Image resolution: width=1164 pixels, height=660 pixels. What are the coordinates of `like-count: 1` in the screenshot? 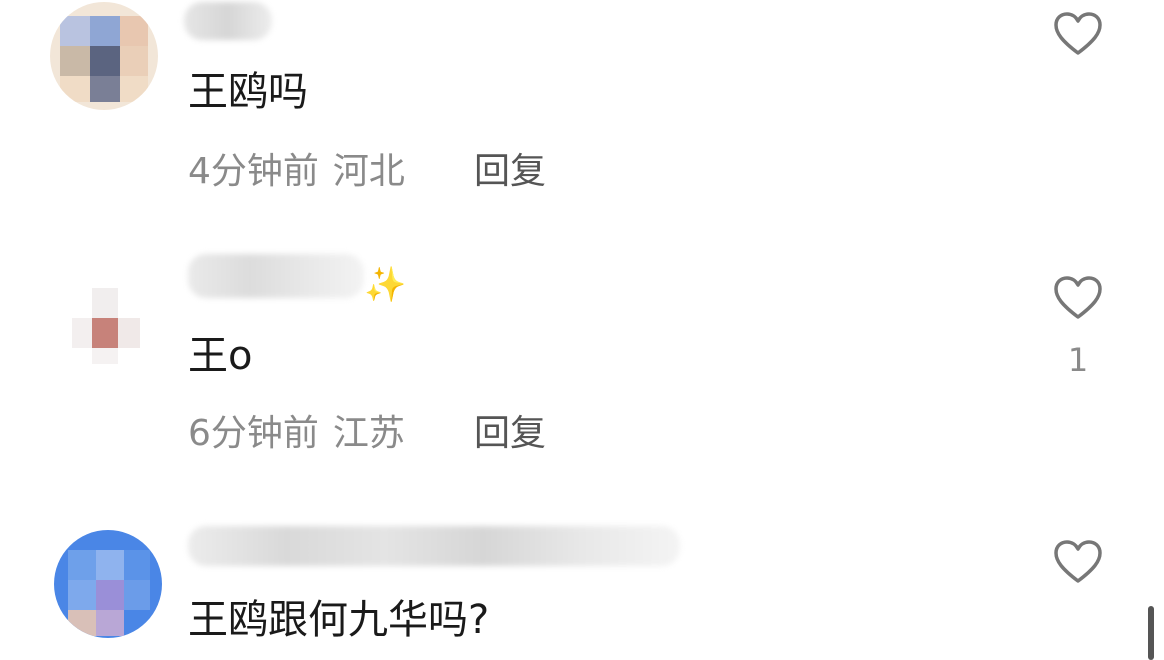 It's located at (1078, 360).